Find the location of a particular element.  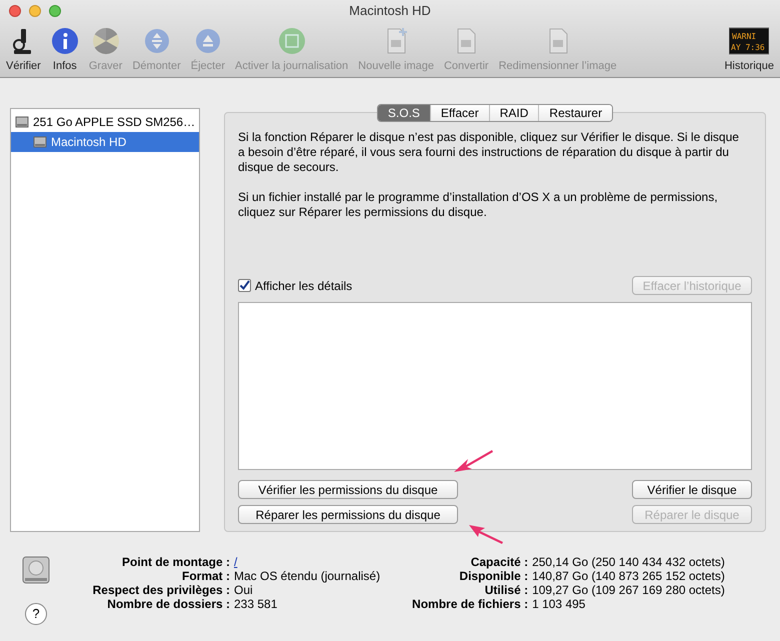

sidebar-item: Macintosh HD is located at coordinates (105, 142).